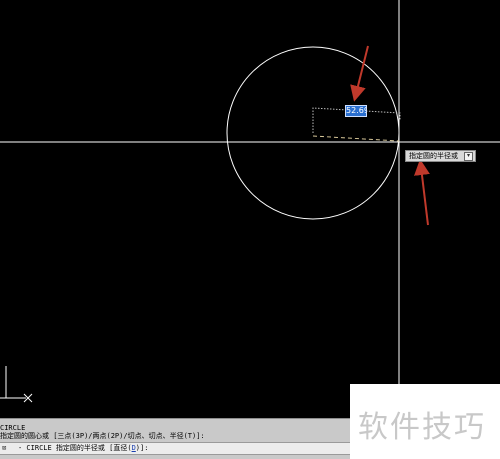 The image size is (500, 459). What do you see at coordinates (433, 156) in the screenshot?
I see `tooltip-text: 指定圆的半径或` at bounding box center [433, 156].